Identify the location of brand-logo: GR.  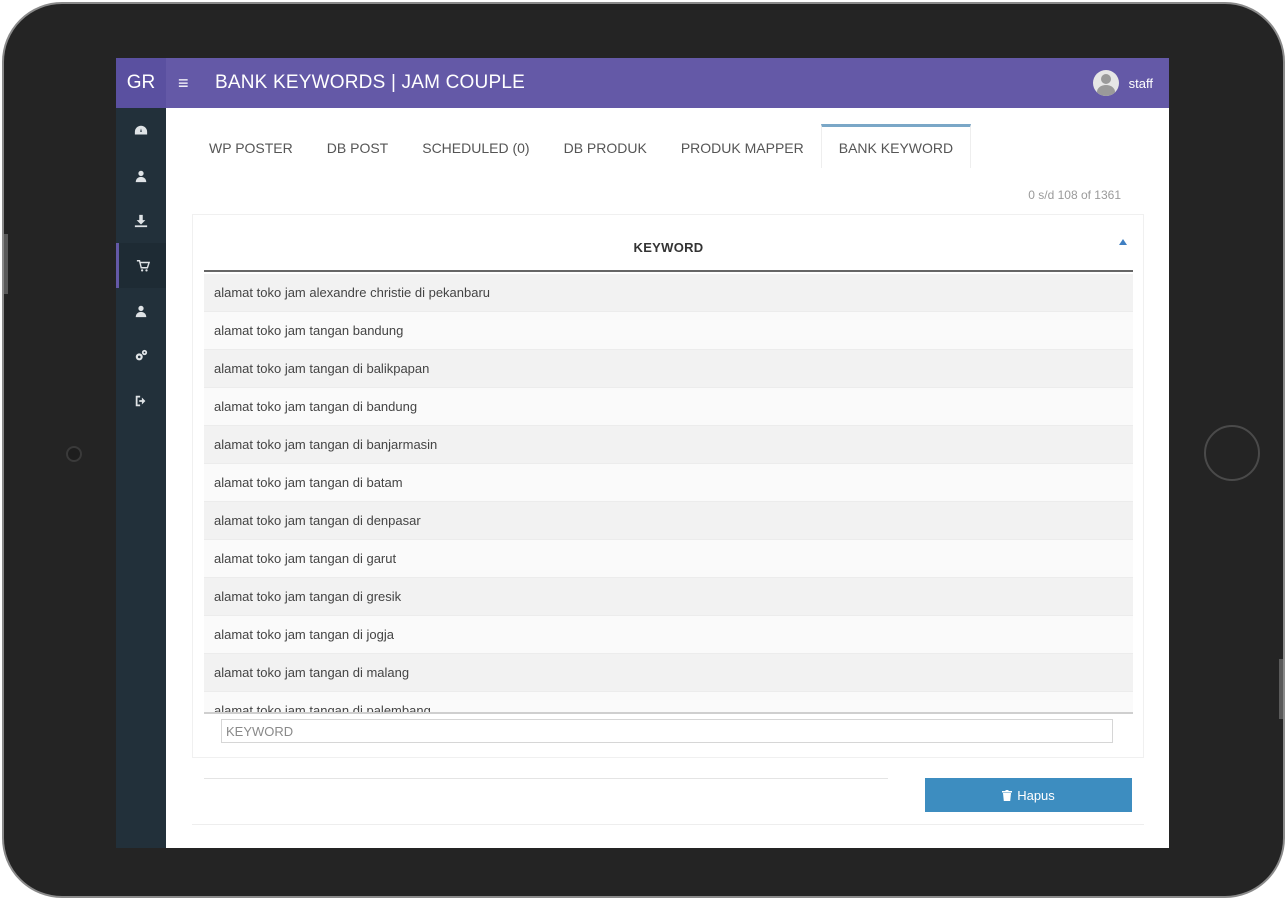
(141, 83).